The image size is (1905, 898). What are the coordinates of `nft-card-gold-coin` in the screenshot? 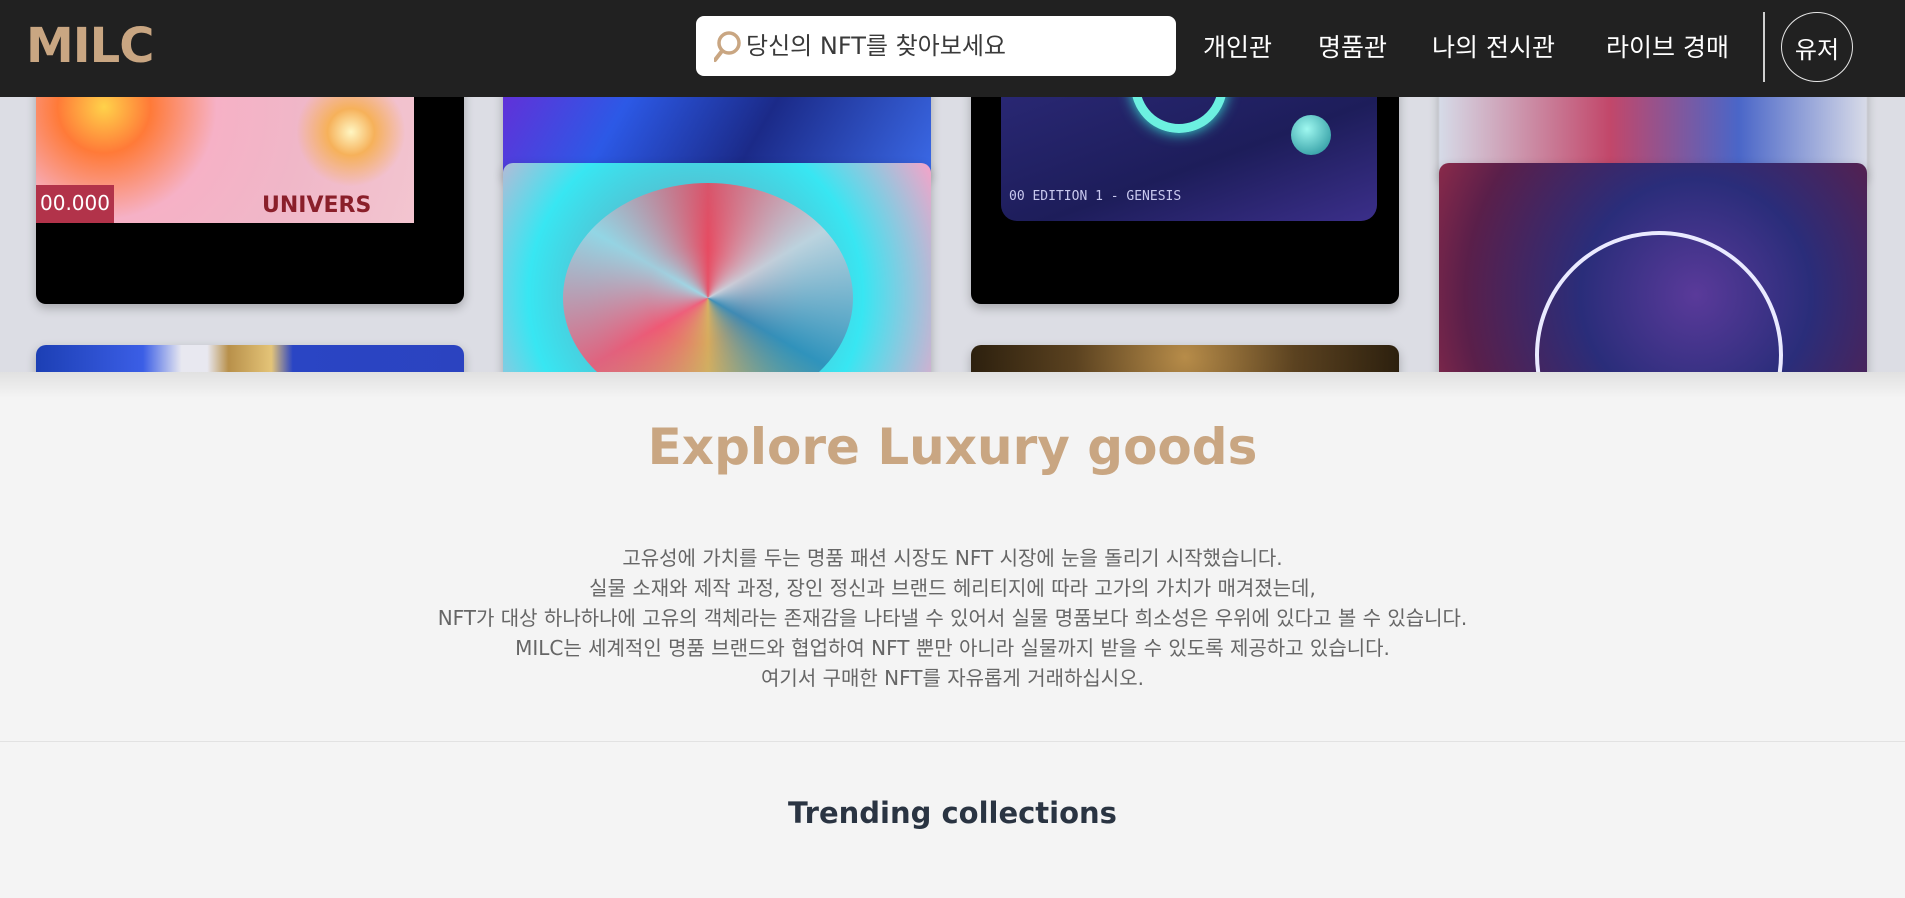 It's located at (250, 358).